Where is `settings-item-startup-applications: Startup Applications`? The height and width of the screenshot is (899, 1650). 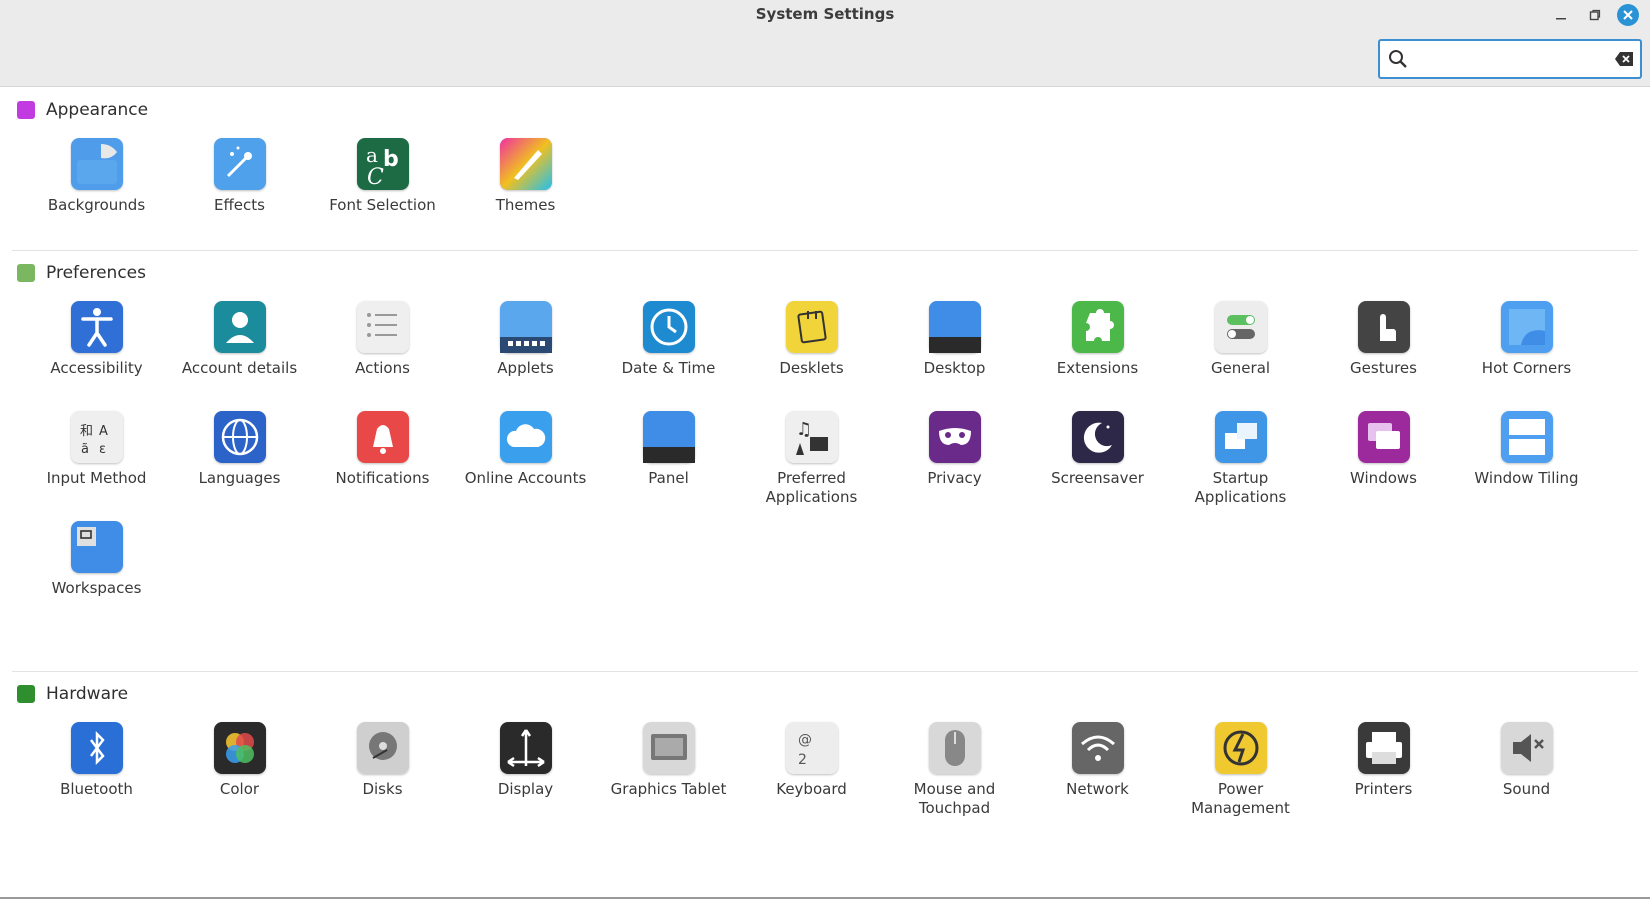 settings-item-startup-applications: Startup Applications is located at coordinates (1240, 460).